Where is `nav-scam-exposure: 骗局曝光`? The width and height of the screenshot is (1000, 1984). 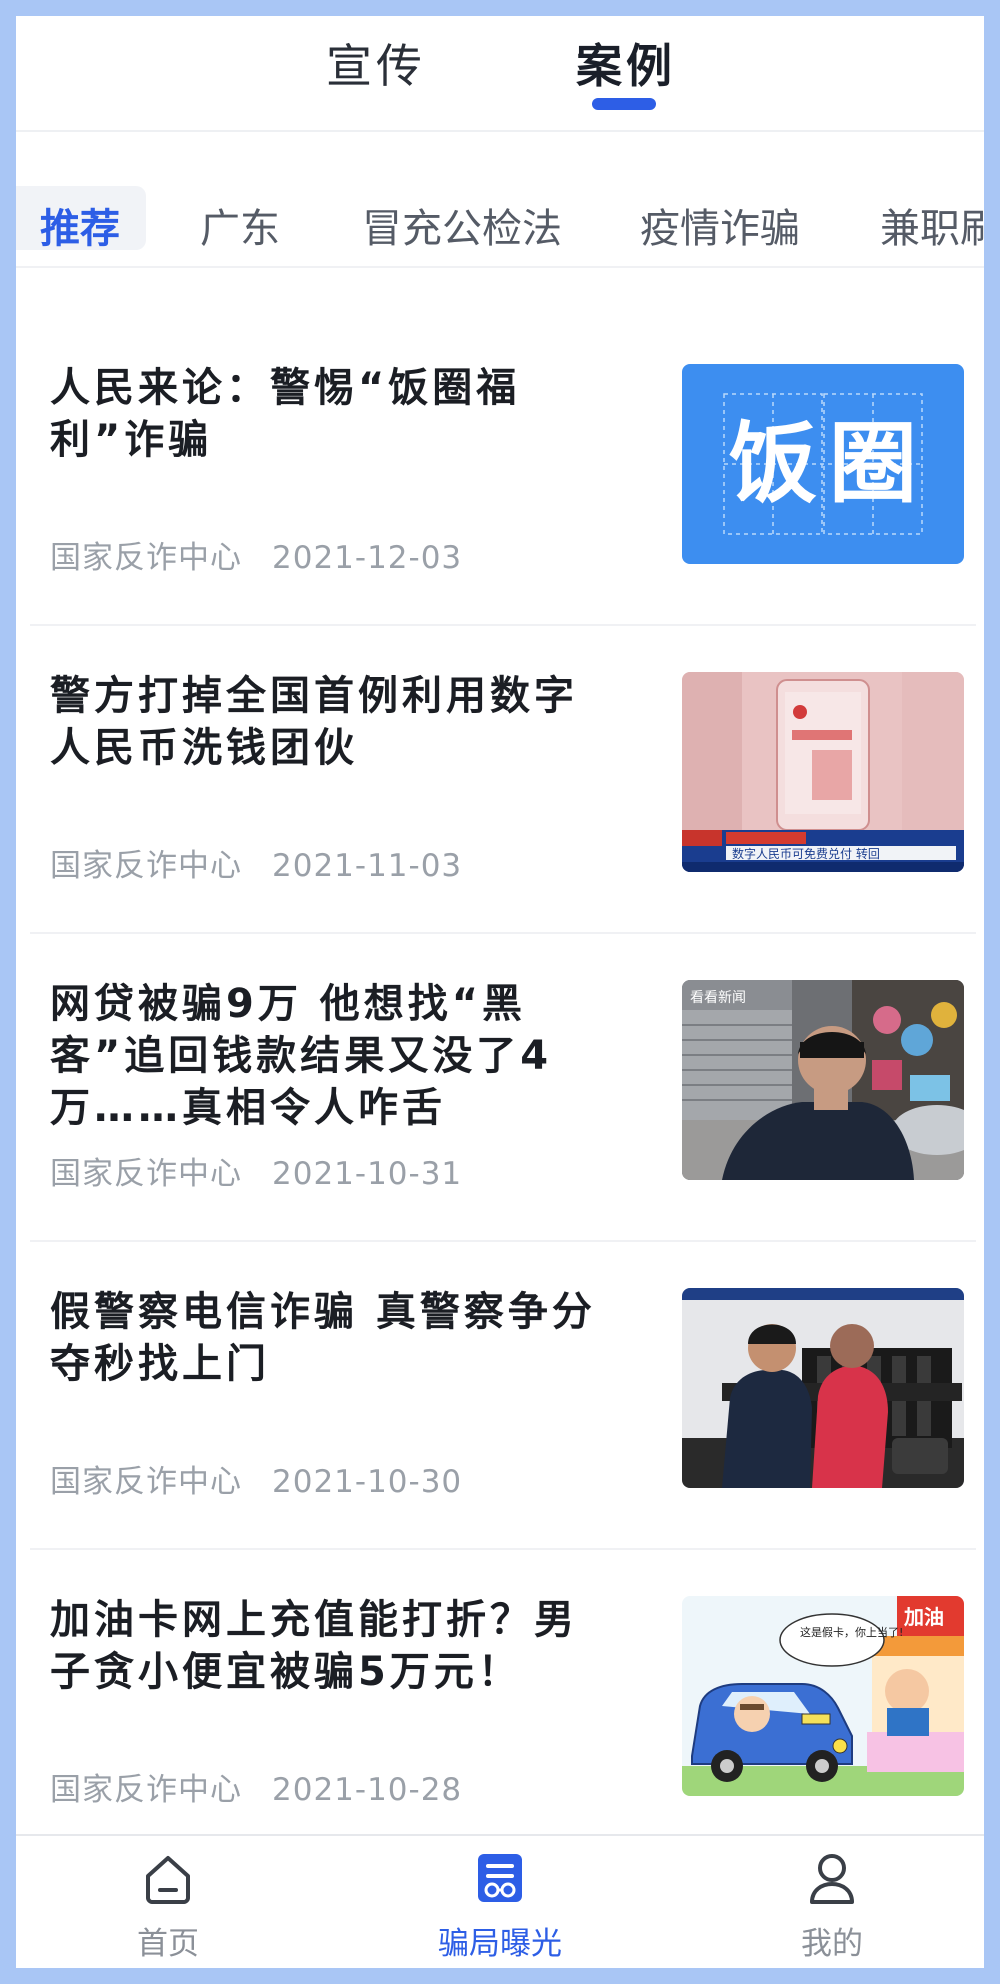
nav-scam-exposure: 骗局曝光 is located at coordinates (500, 1902).